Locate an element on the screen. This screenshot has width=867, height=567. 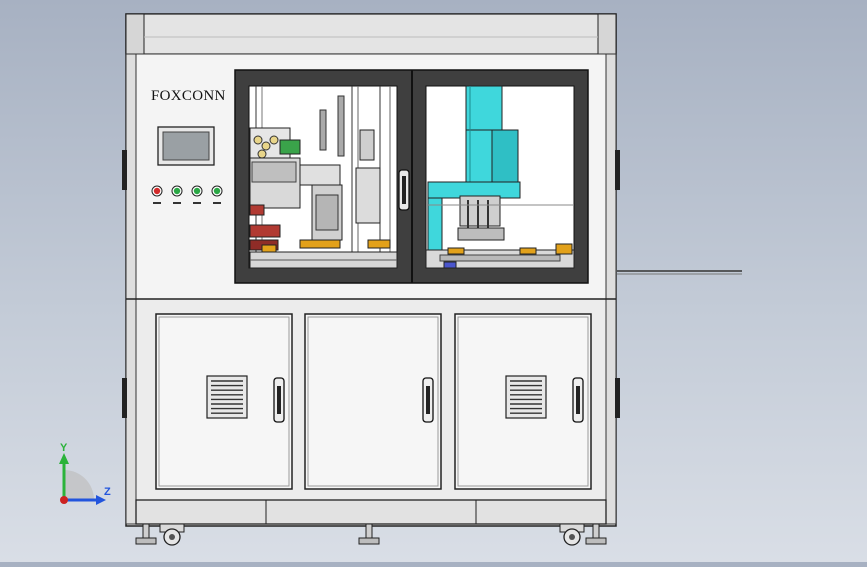
cabinet-door-middle-handle is located at coordinates (428, 400).